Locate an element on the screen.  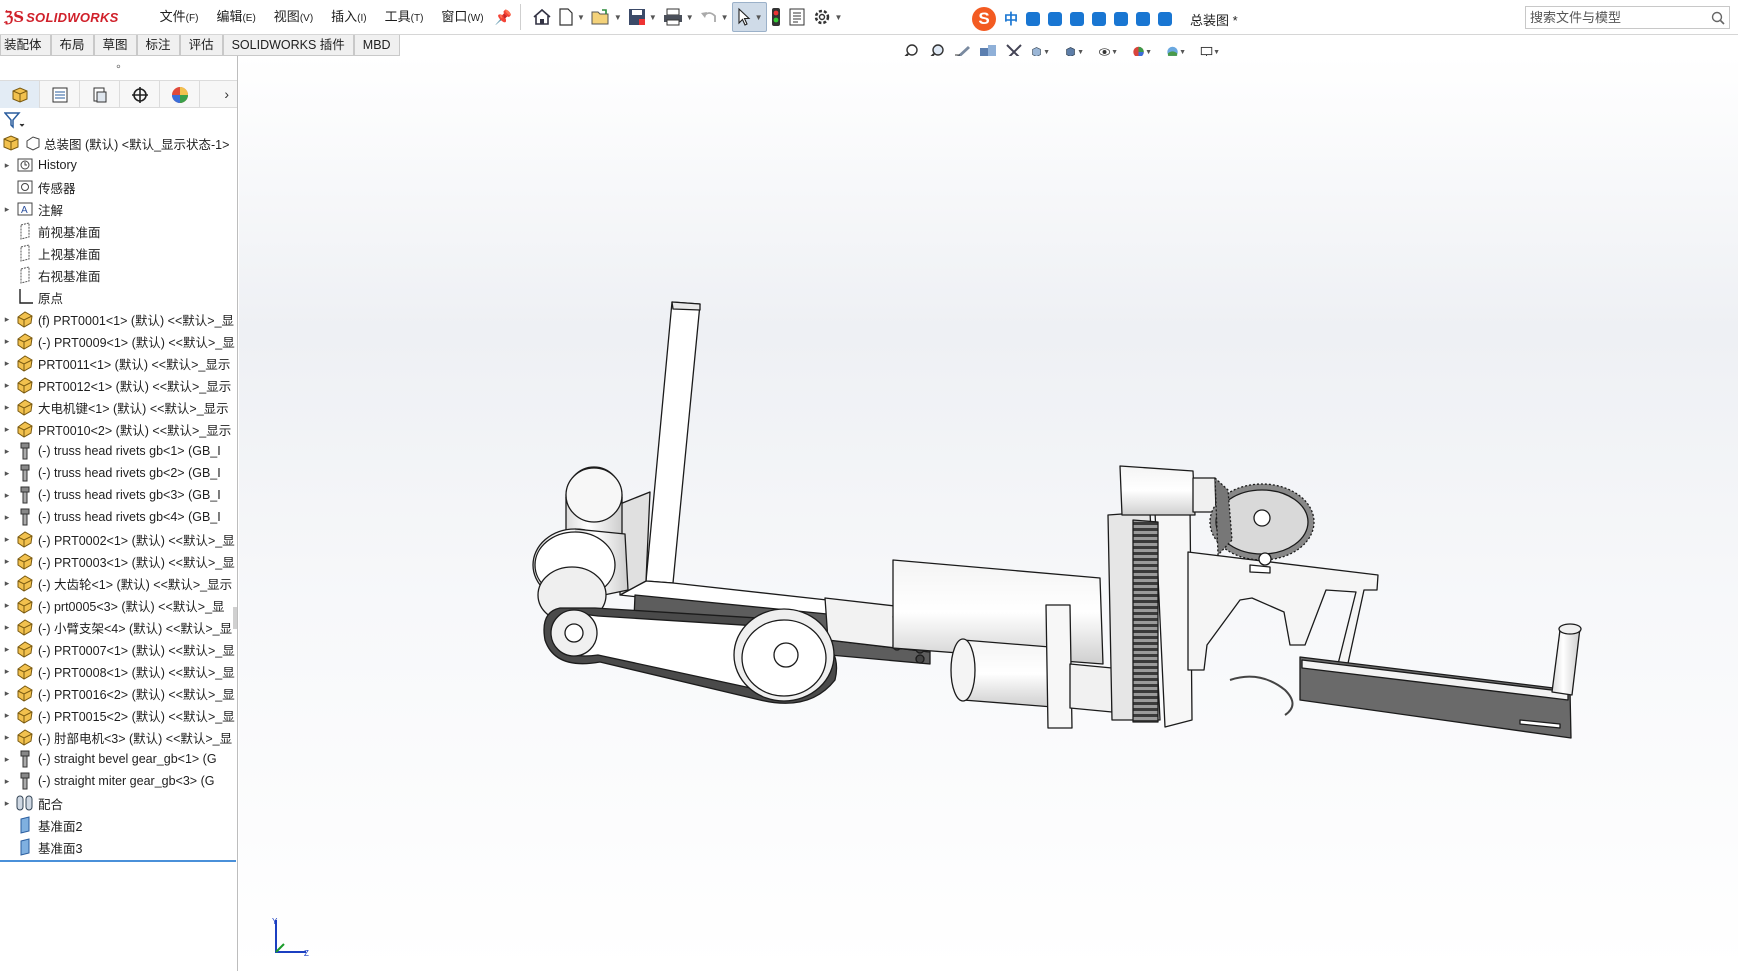
tree-item: ▸ (f) PRT0001<1> (默认) <<默认>_显 is located at coordinates (118, 319).